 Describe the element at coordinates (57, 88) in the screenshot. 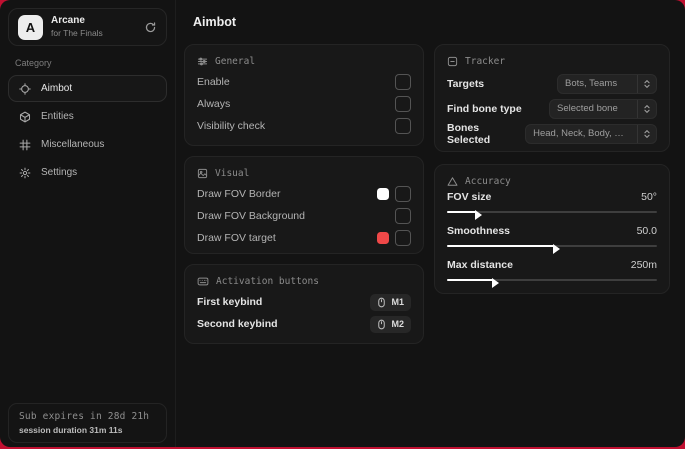

I see `sidebar-item-label: Aimbot` at that location.